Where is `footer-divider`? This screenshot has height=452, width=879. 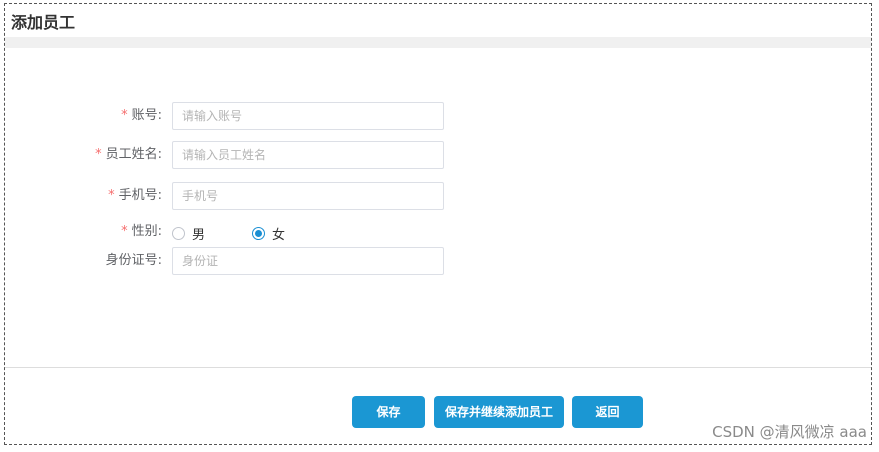 footer-divider is located at coordinates (438, 367).